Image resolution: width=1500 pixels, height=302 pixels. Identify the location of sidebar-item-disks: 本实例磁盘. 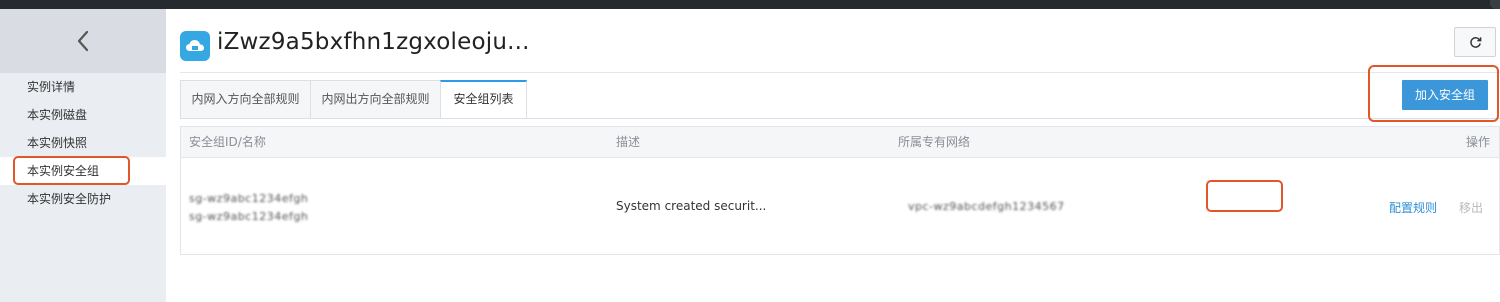
(83, 115).